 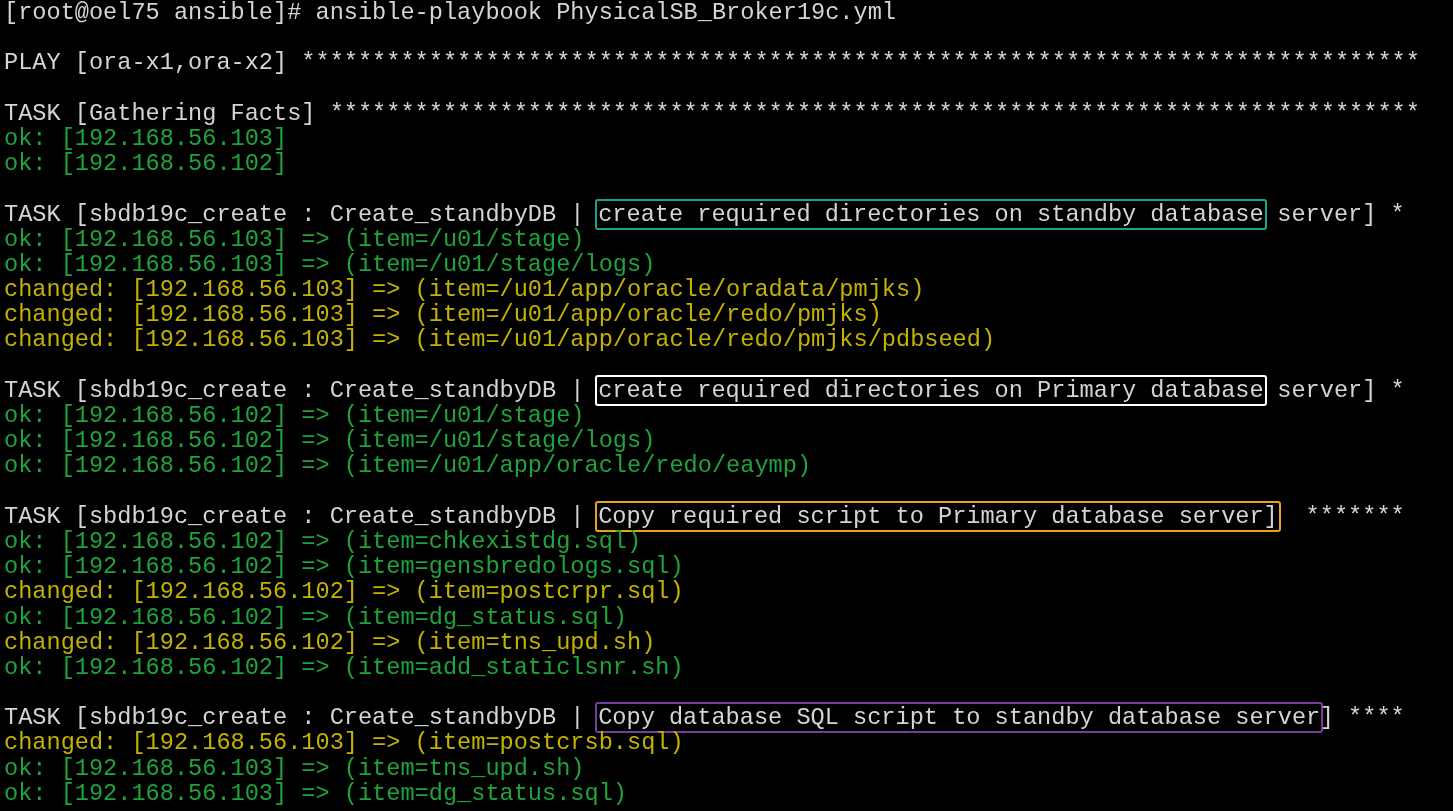 What do you see at coordinates (408, 466) in the screenshot?
I see `terminal-text: ok: [192.168.56.102] => (item=/u01/app/oracle/redo/eaymp)` at bounding box center [408, 466].